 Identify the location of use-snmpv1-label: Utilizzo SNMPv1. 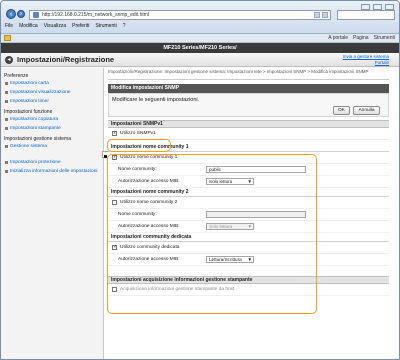
(138, 133).